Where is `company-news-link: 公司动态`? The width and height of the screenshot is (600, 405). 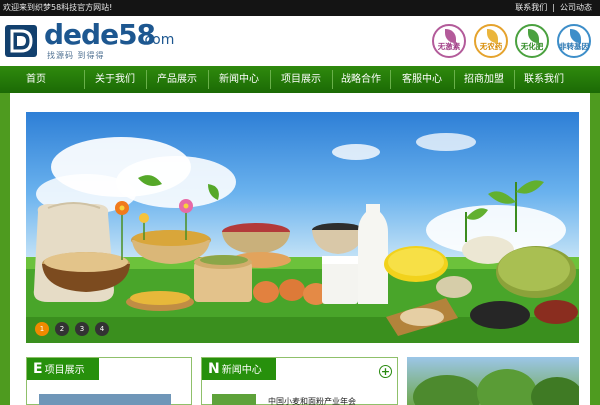 company-news-link: 公司动态 is located at coordinates (576, 7).